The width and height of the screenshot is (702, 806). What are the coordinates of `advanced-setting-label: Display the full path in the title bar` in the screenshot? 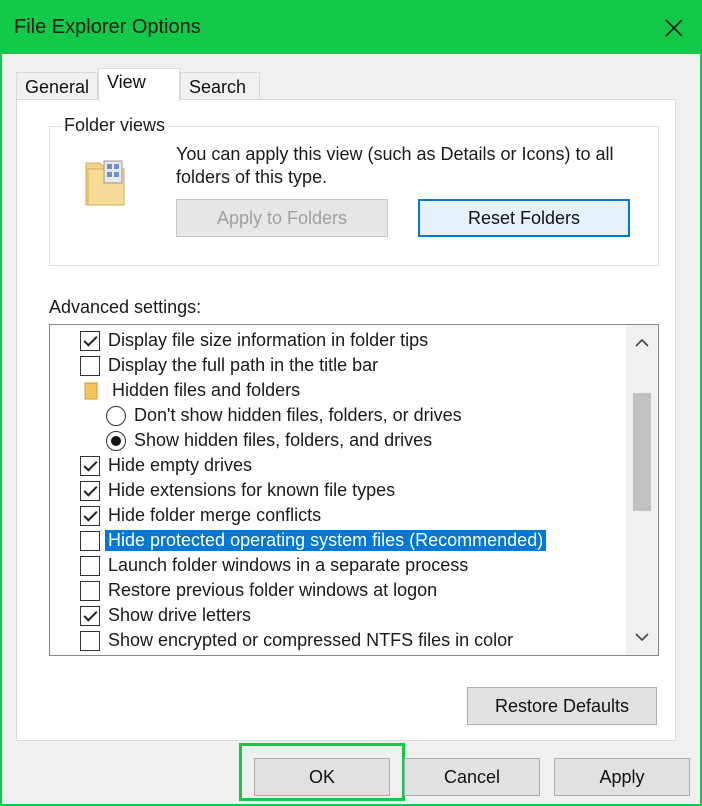 It's located at (243, 365).